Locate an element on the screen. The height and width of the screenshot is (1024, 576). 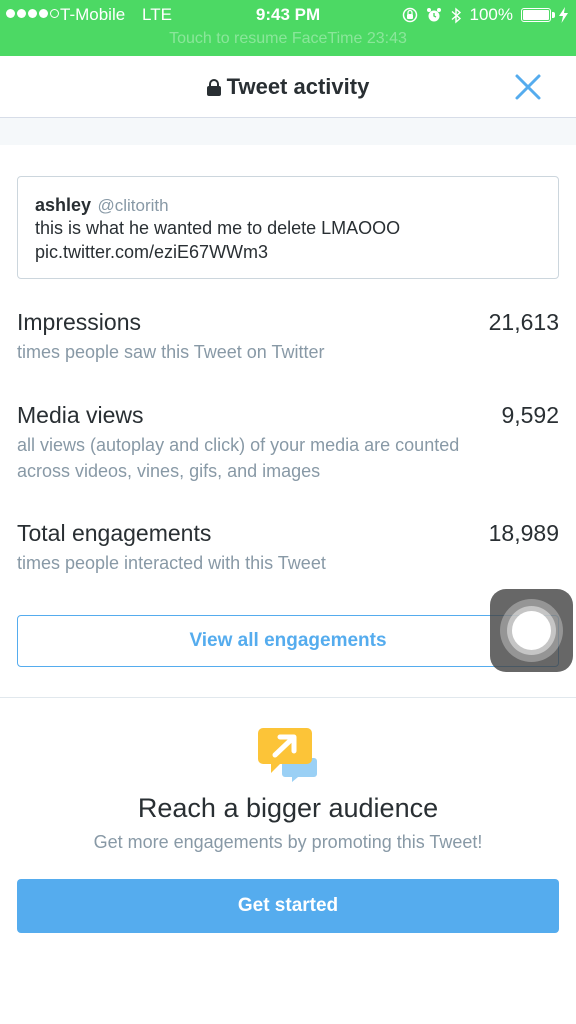
assistive-touch-button is located at coordinates (531, 630).